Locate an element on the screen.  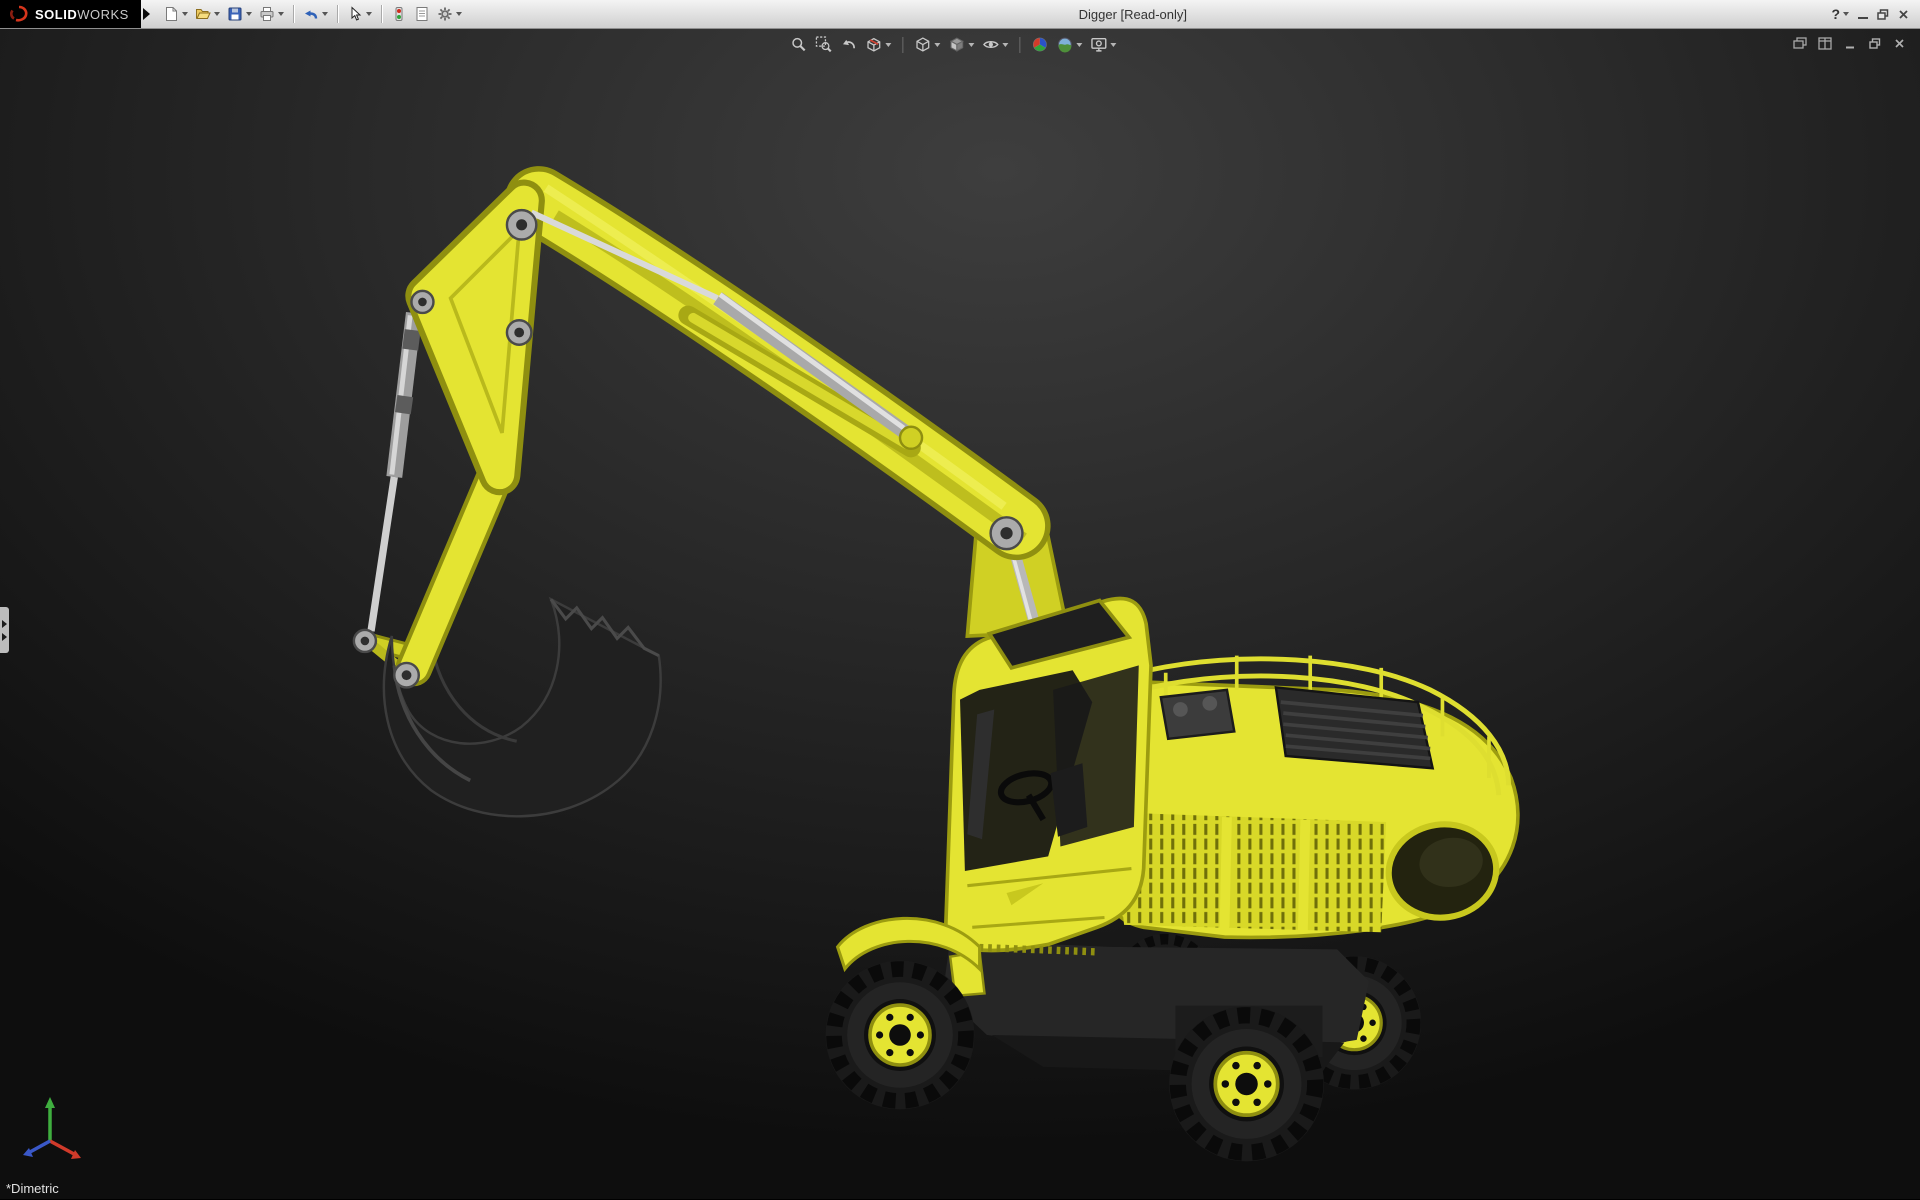
view-settings-button is located at coordinates (1103, 44).